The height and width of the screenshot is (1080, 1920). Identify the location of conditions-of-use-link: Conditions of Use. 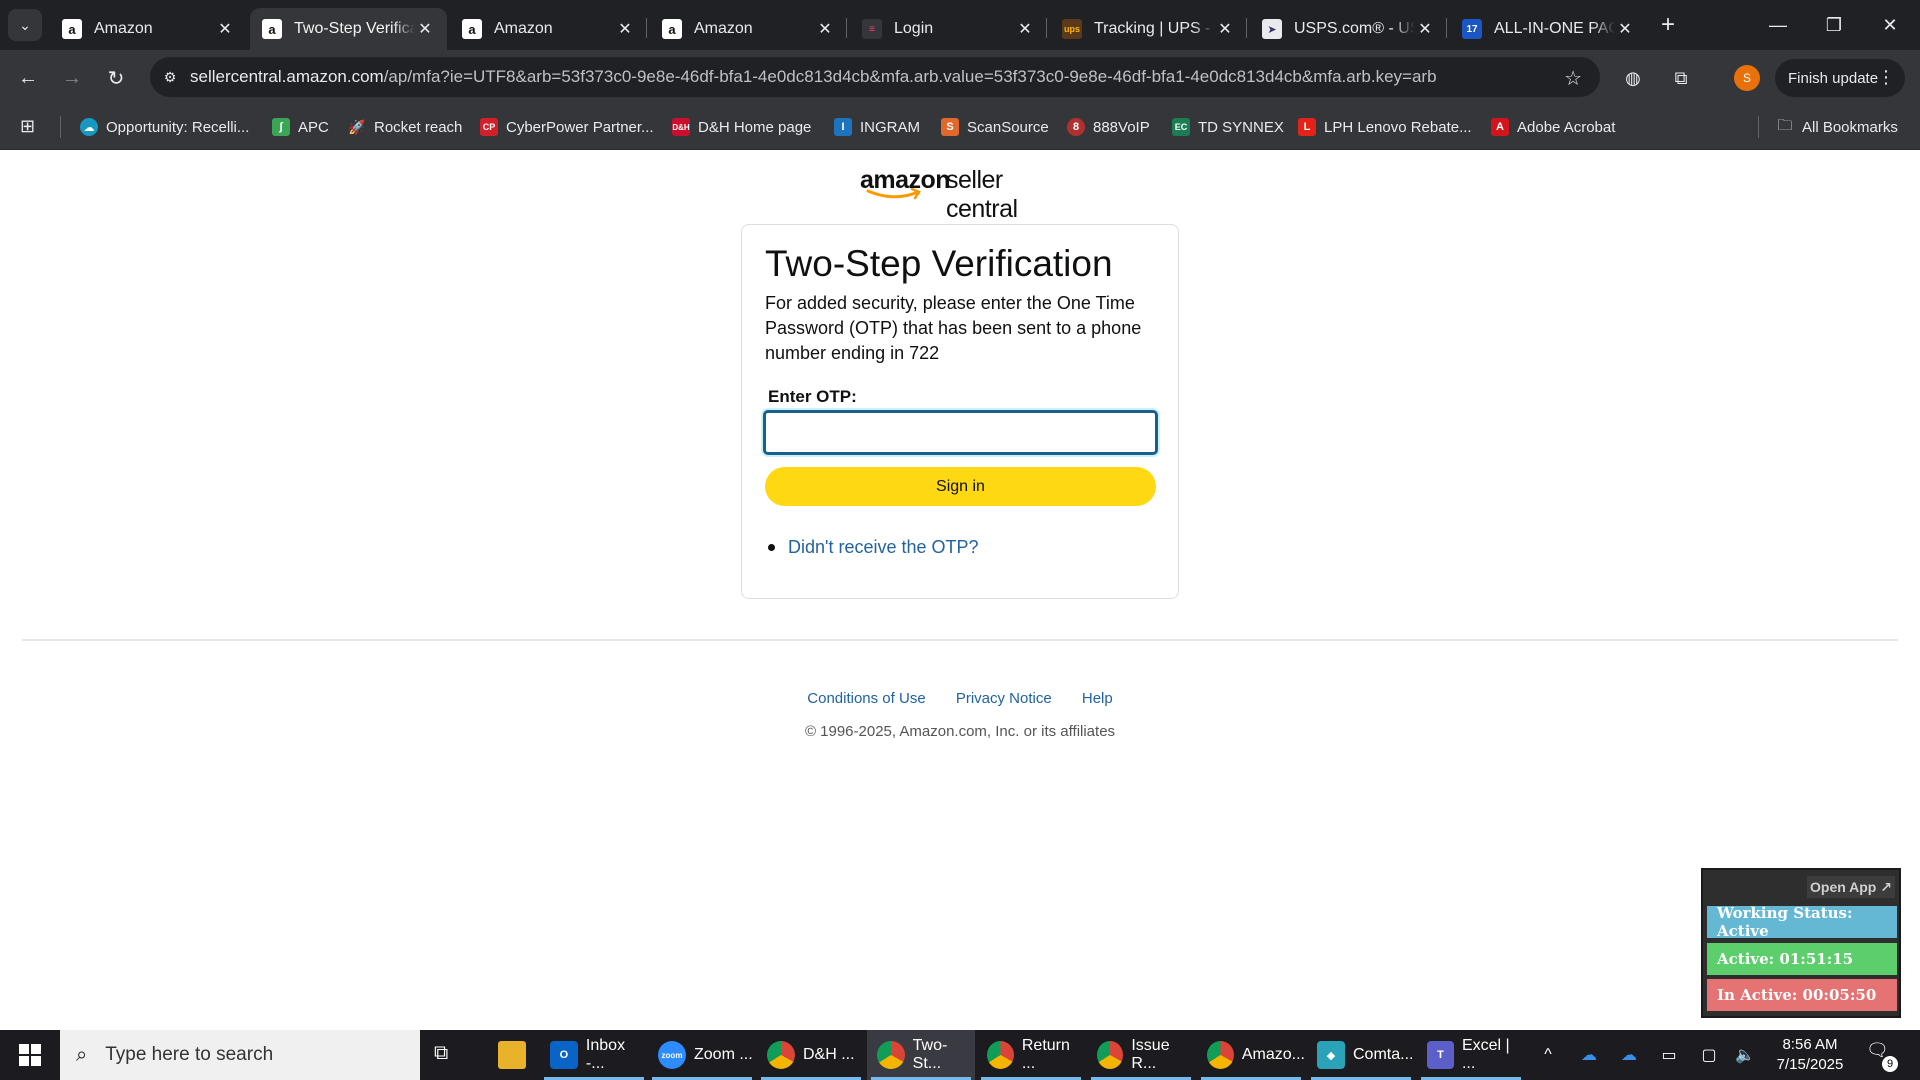
(866, 698).